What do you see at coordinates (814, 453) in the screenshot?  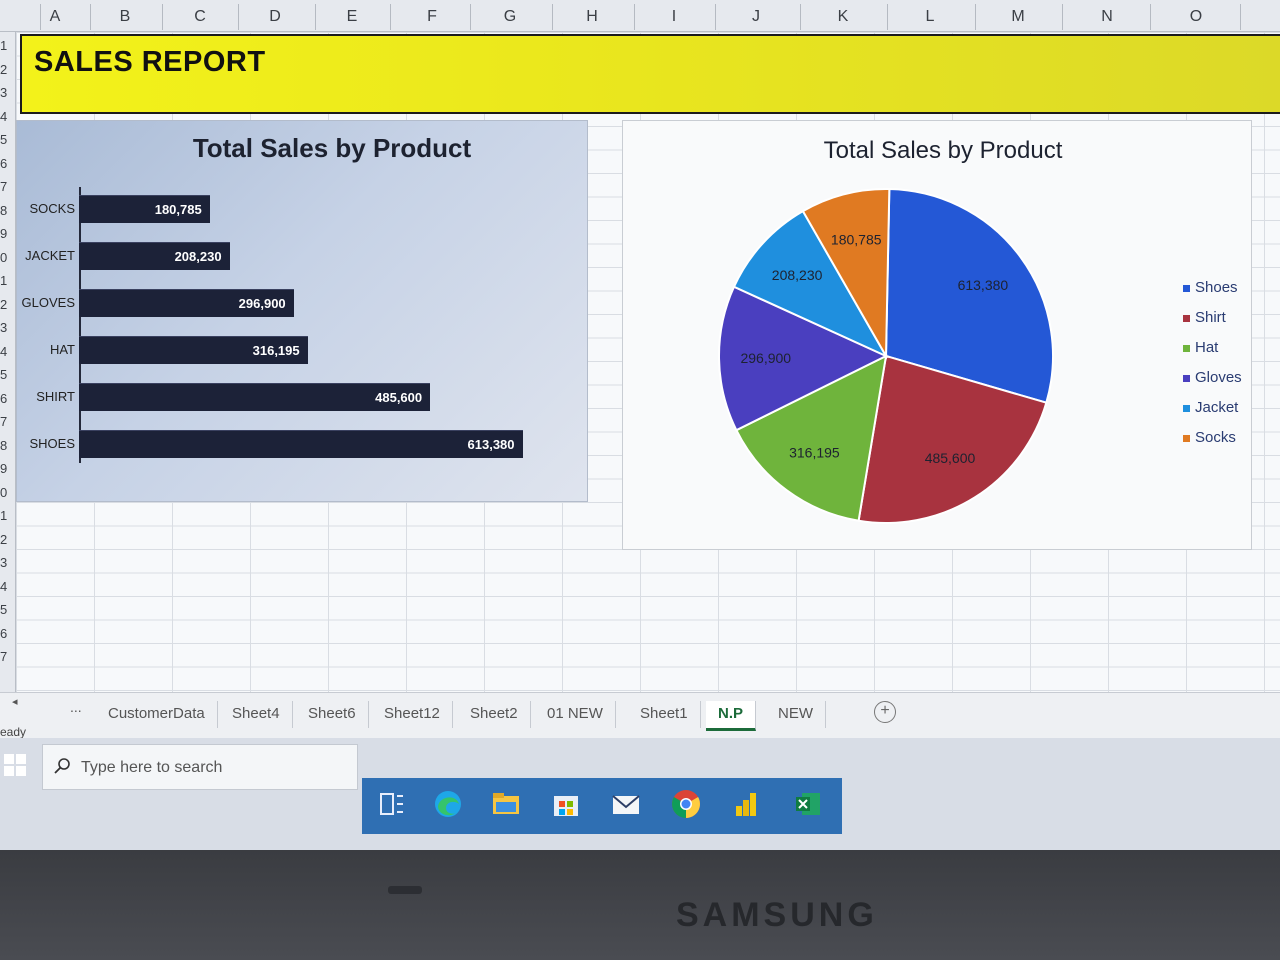 I see `pie-value-label: 316,195` at bounding box center [814, 453].